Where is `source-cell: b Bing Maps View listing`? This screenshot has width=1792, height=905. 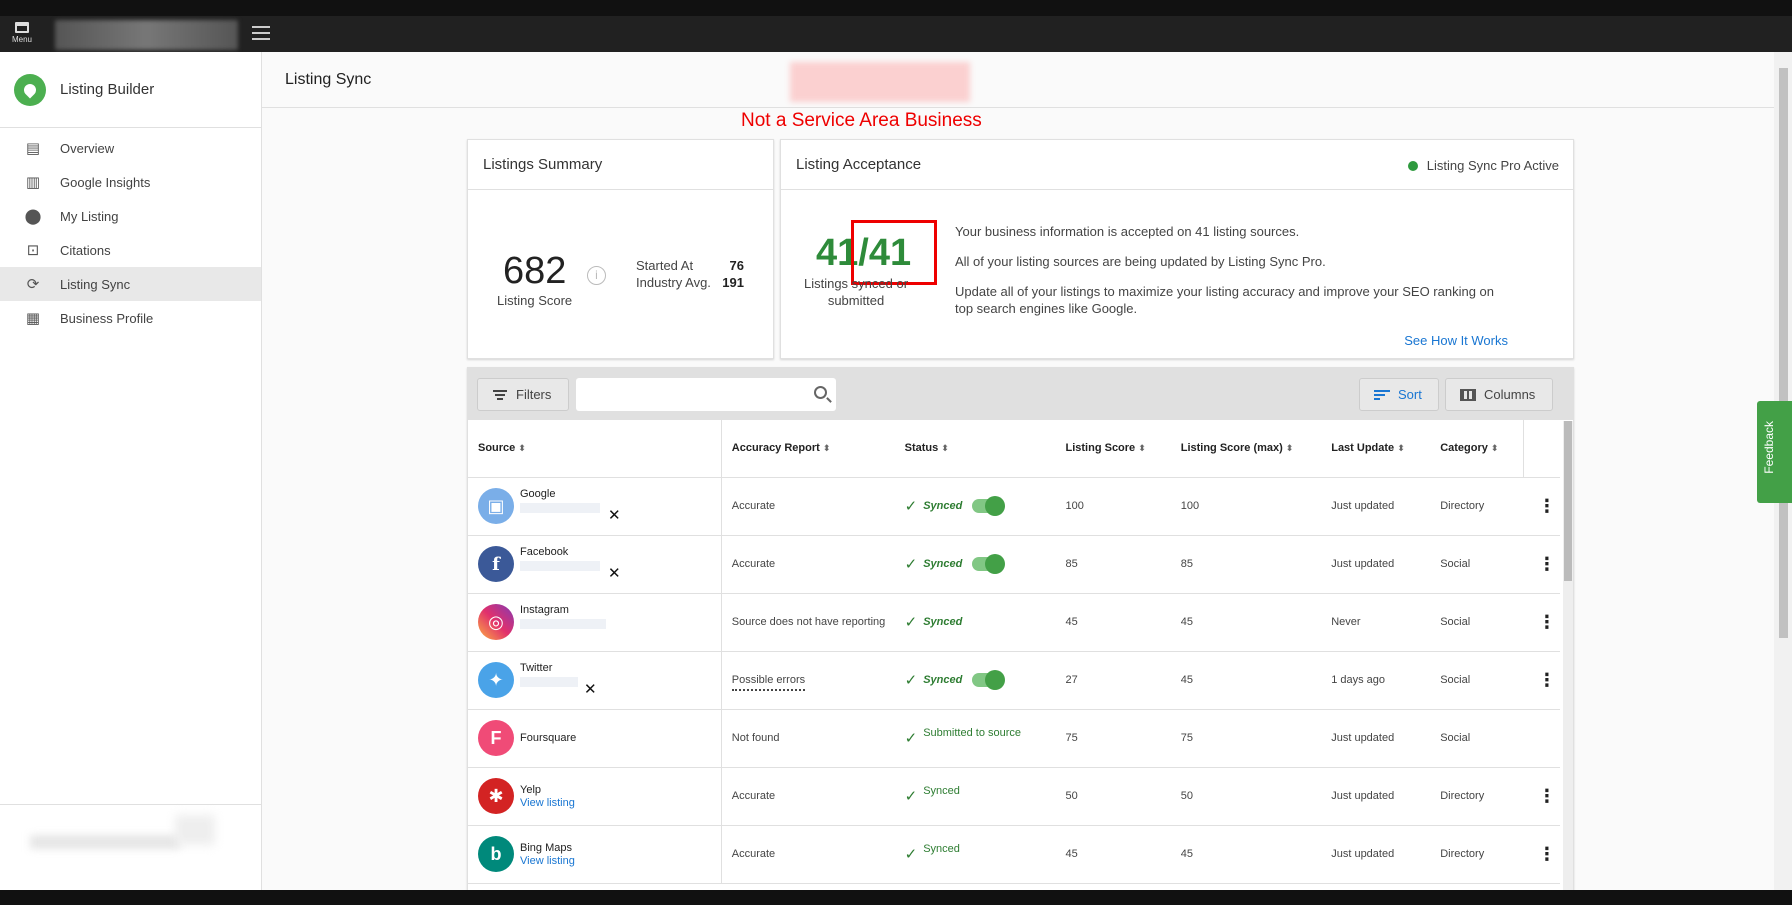 source-cell: b Bing Maps View listing is located at coordinates (595, 854).